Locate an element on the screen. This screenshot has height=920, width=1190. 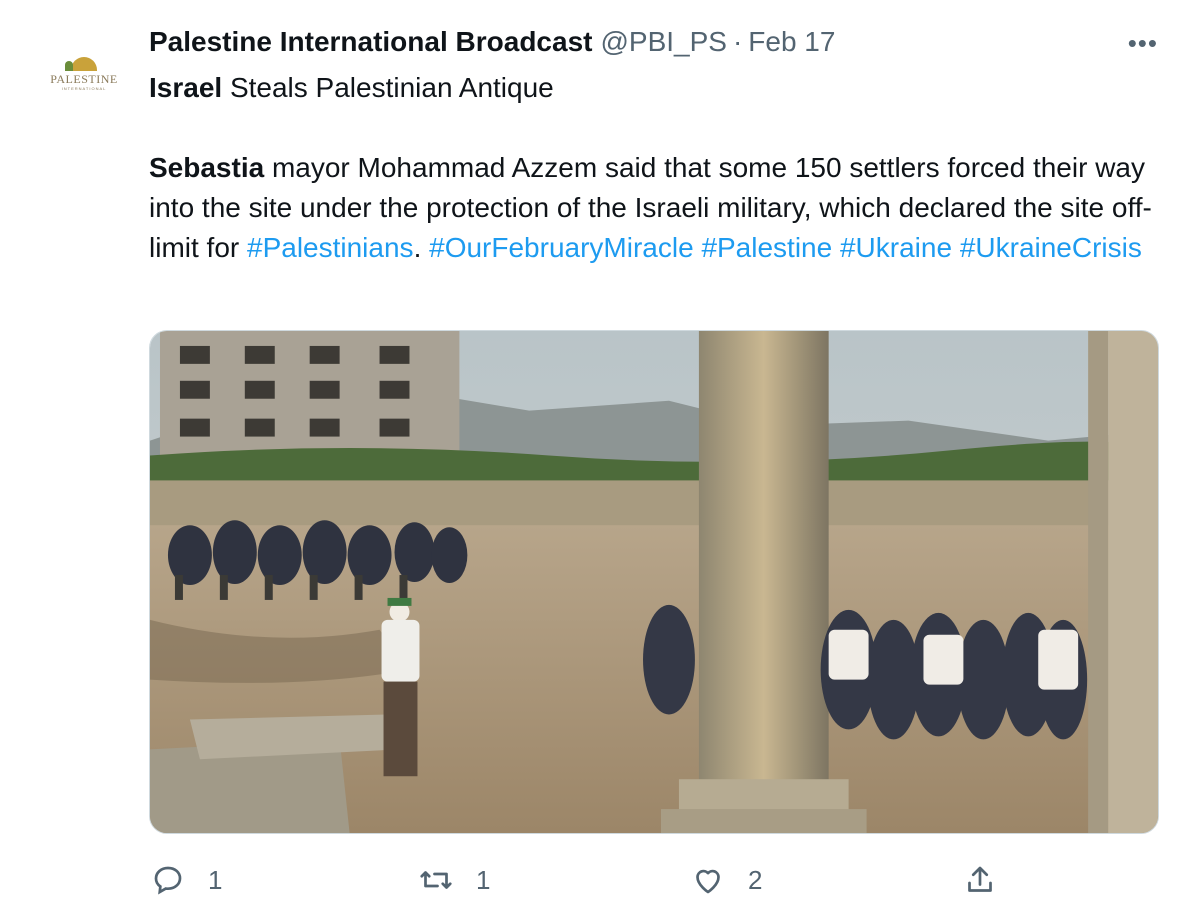
more-options-icon: ••• is located at coordinates (1143, 43).